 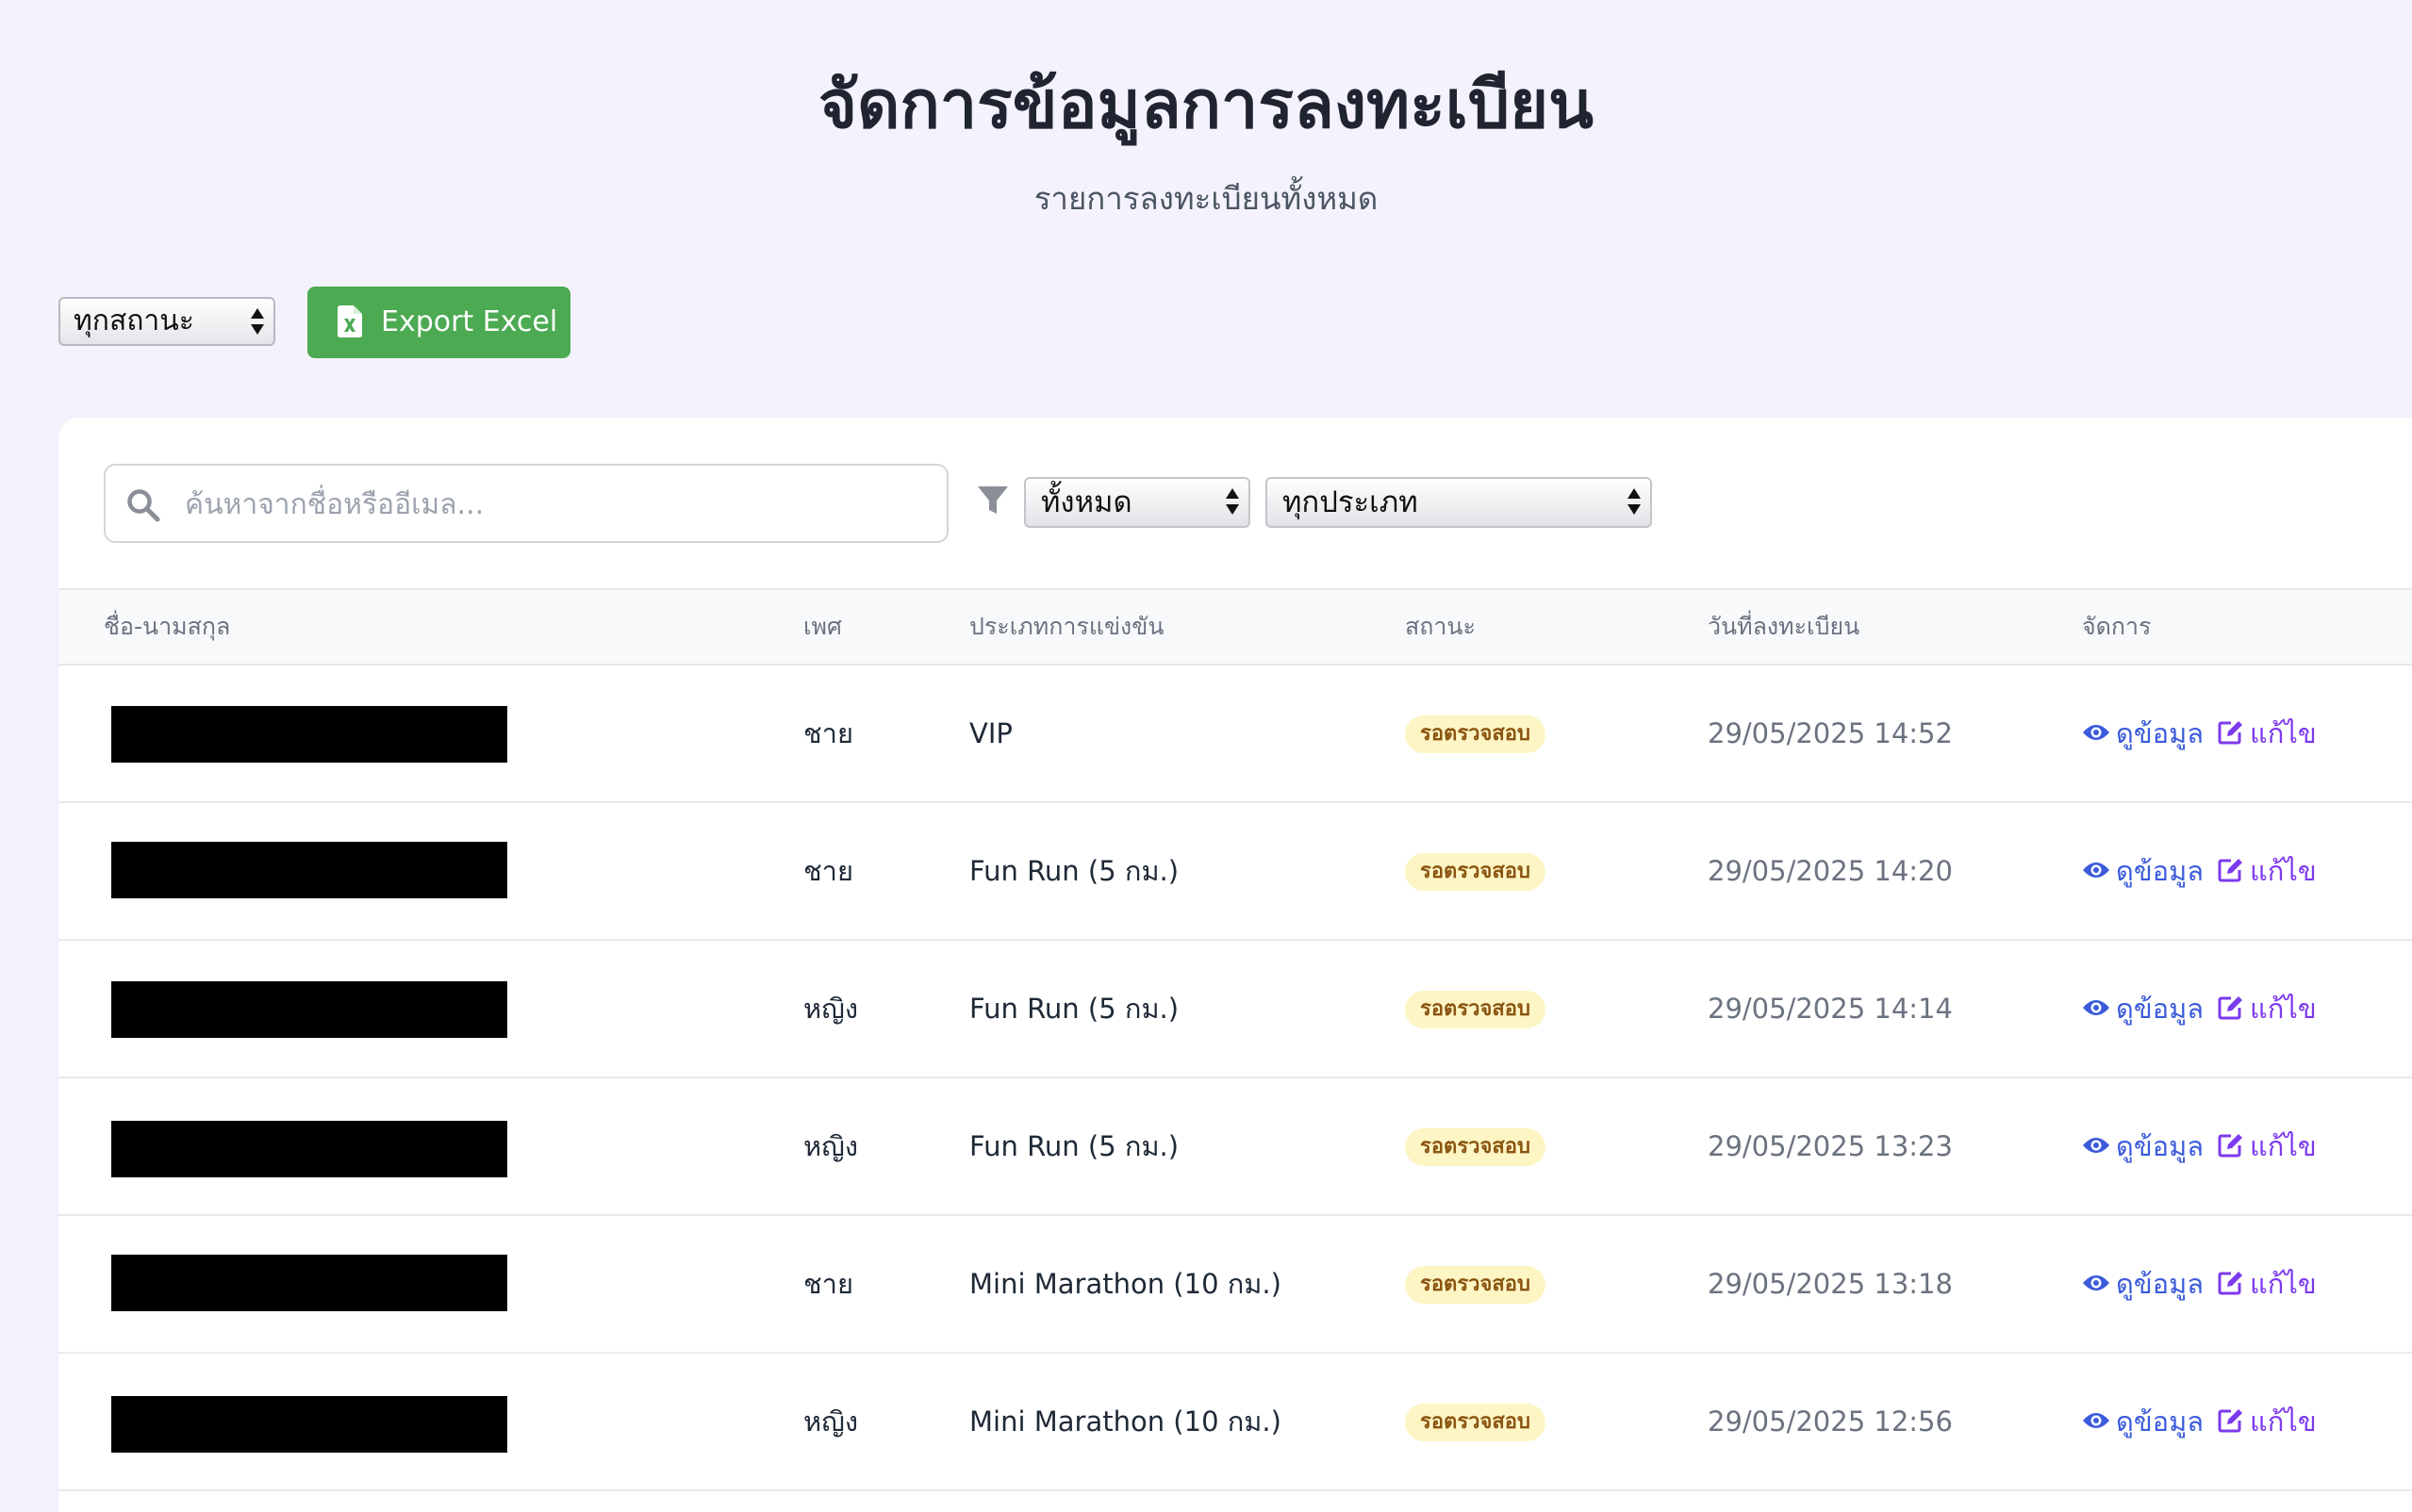 What do you see at coordinates (1830, 733) in the screenshot?
I see `registered-date-cell: 29/05/2025 14:52` at bounding box center [1830, 733].